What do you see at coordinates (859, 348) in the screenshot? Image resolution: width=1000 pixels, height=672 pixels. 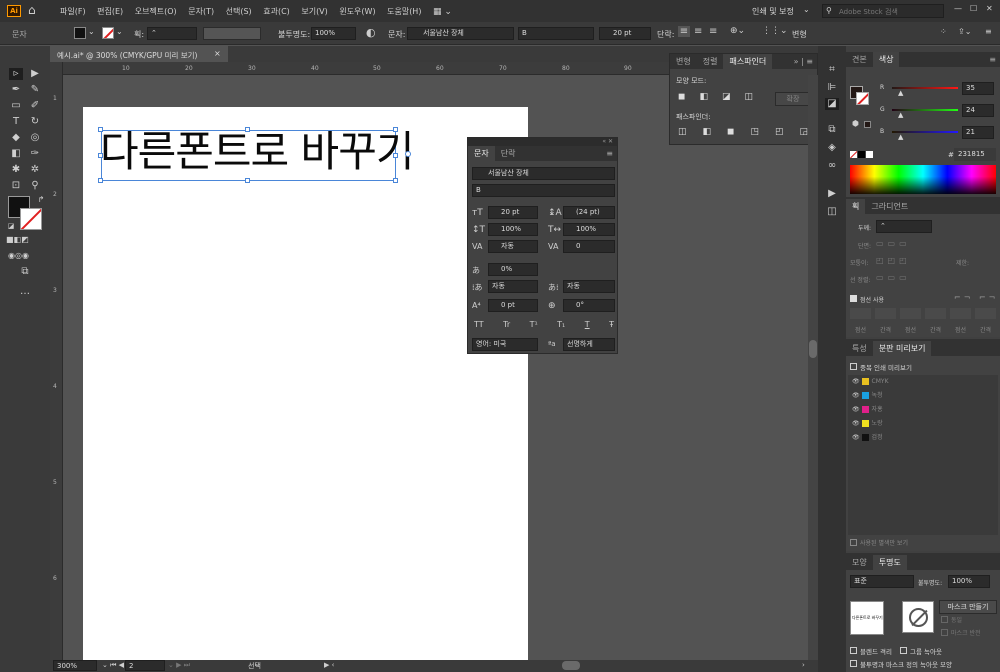 I see `tab-attributes: 특성` at bounding box center [859, 348].